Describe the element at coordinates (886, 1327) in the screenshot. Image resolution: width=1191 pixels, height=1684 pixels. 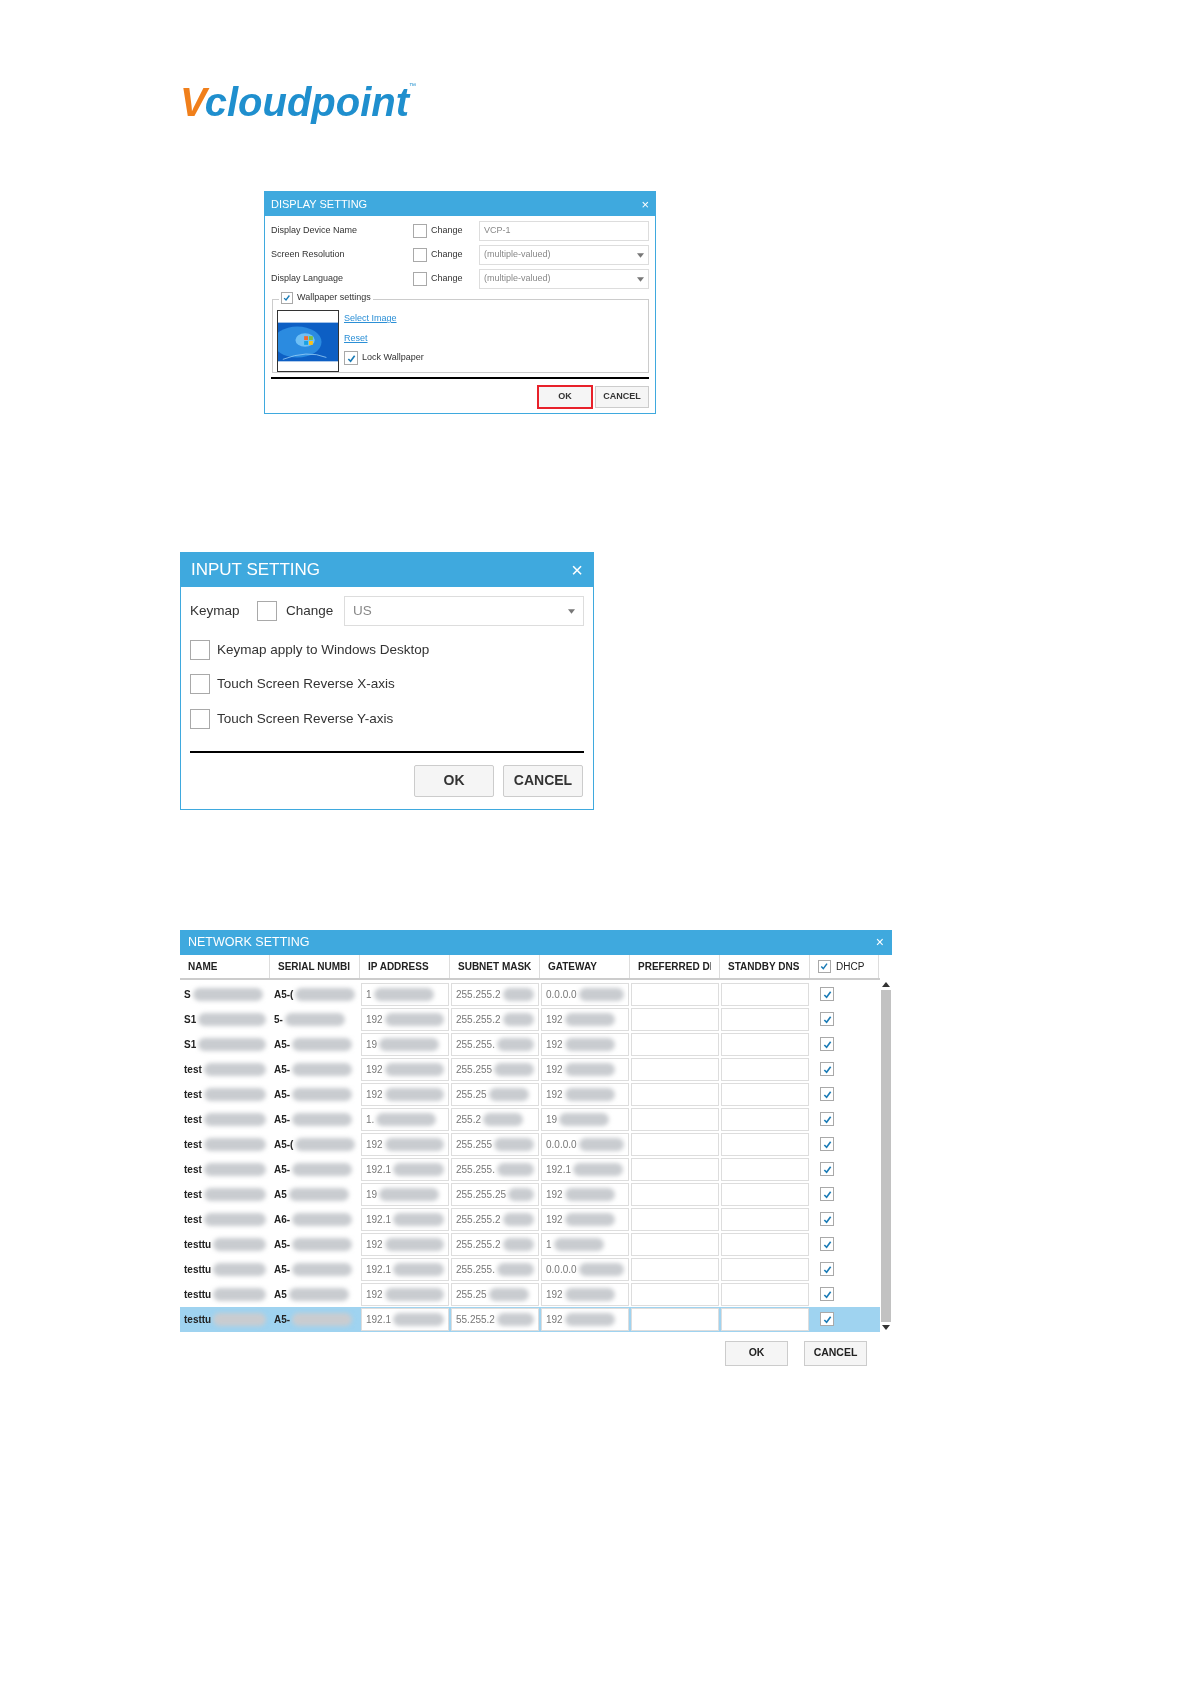
I see `scroll-down-icon` at that location.